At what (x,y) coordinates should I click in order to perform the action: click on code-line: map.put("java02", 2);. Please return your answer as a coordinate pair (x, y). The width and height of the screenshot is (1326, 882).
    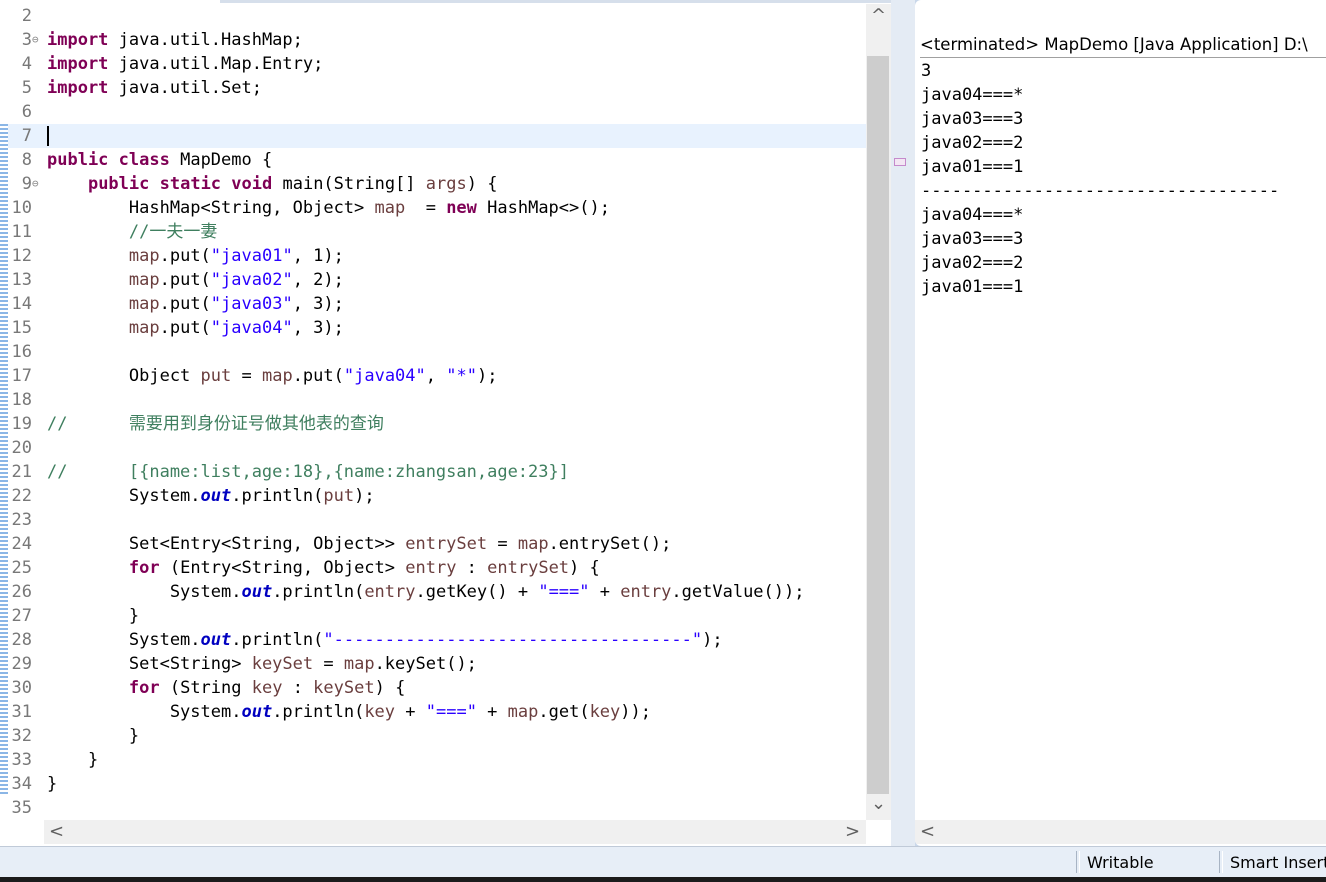
    Looking at the image, I should click on (195, 280).